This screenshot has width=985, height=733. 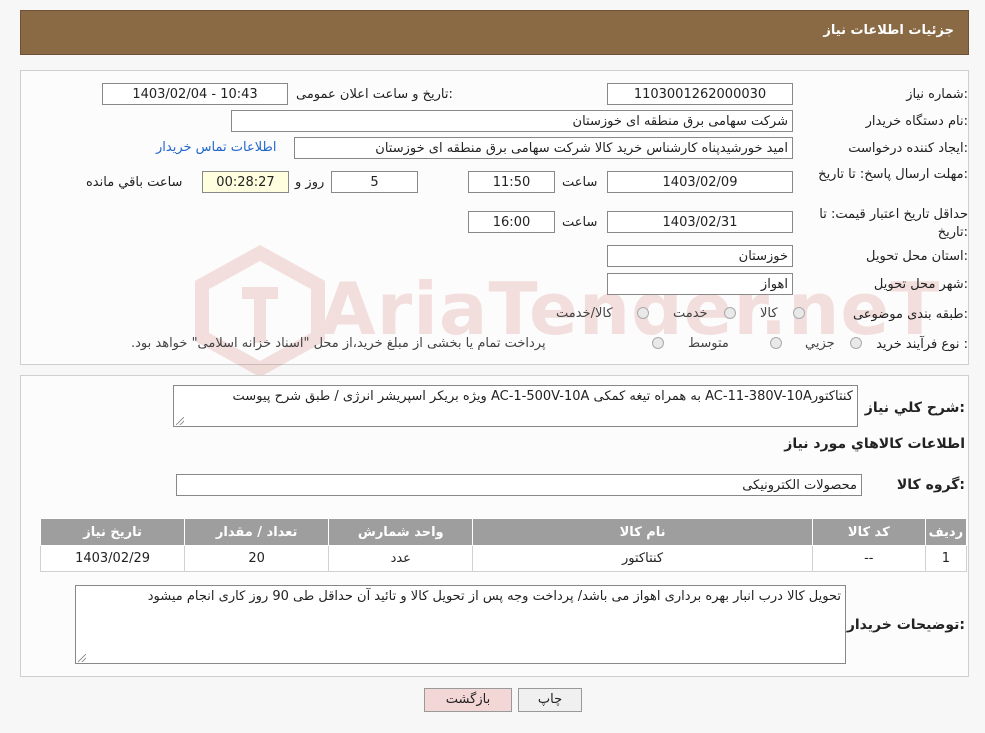 What do you see at coordinates (868, 532) in the screenshot?
I see `col-code: کد کالا` at bounding box center [868, 532].